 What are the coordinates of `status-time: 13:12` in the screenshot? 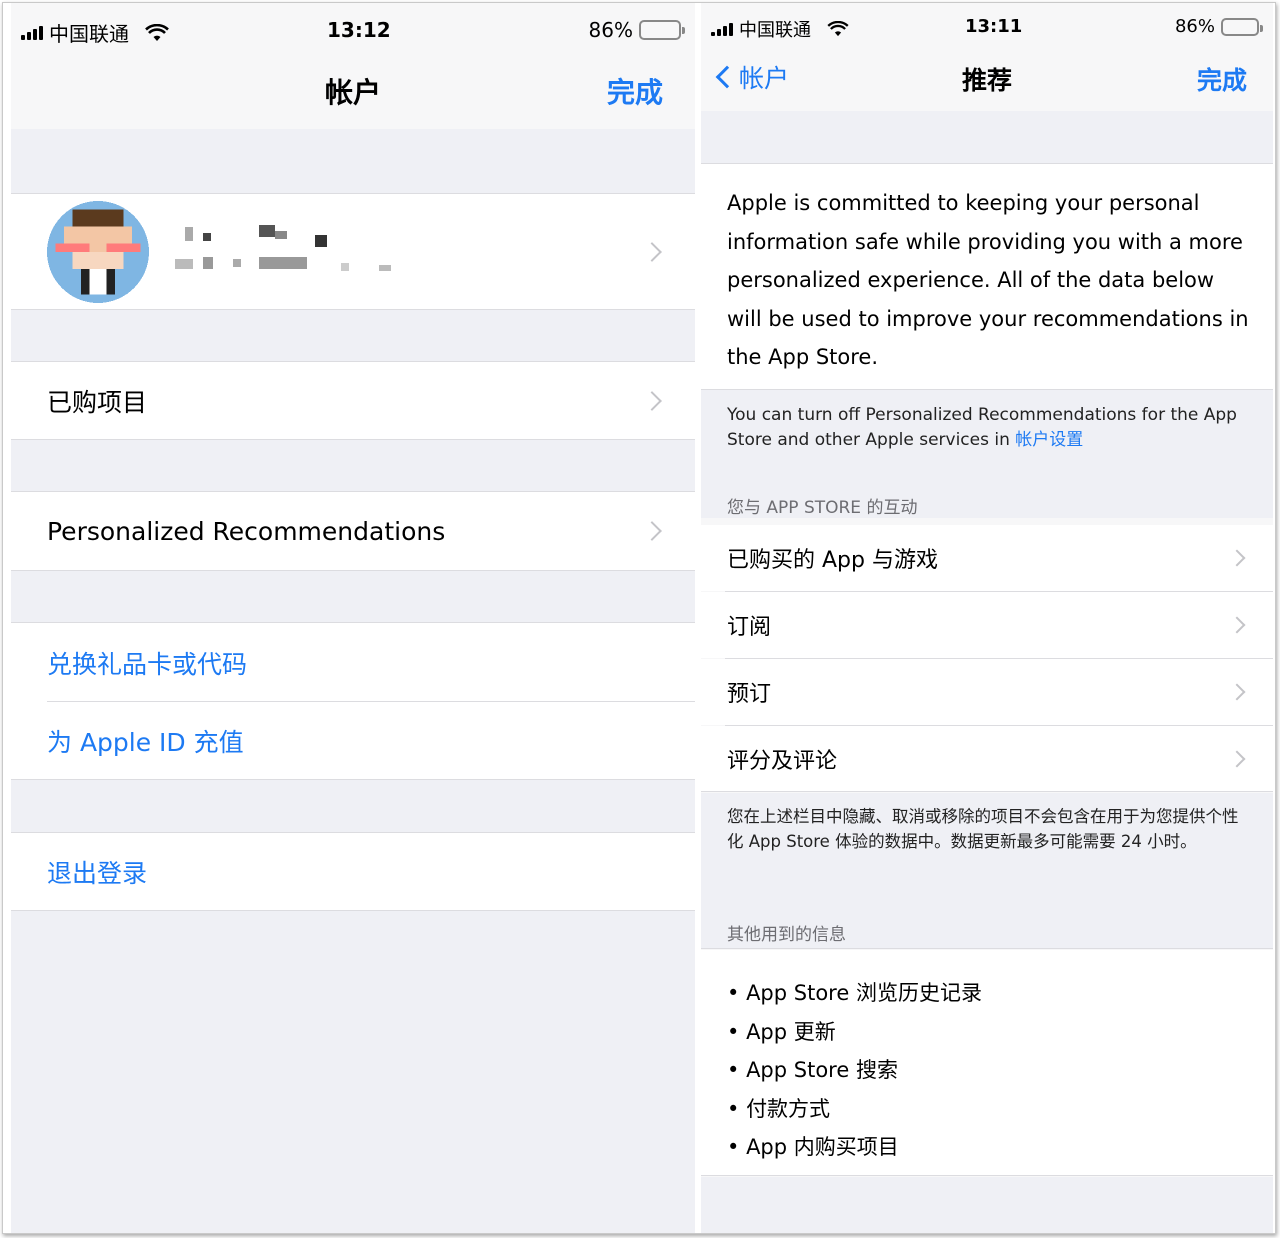 It's located at (359, 30).